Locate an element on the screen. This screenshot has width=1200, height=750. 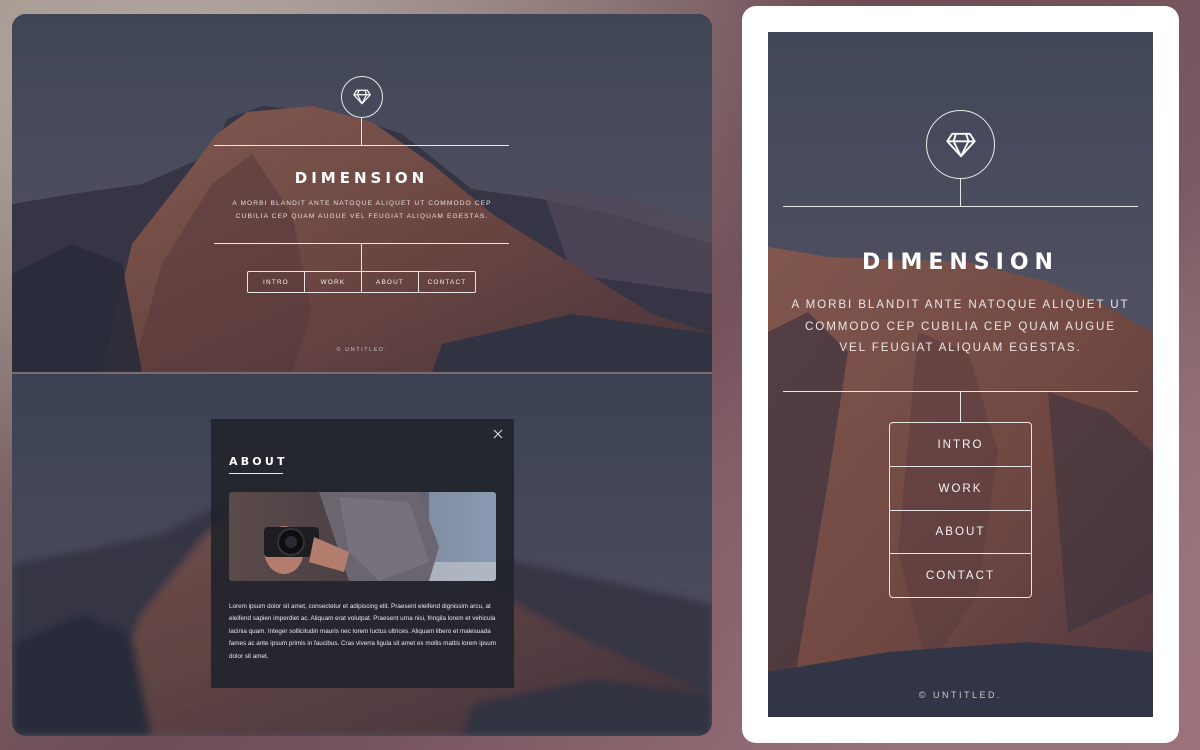
modal-title: ABOUT is located at coordinates (258, 461).